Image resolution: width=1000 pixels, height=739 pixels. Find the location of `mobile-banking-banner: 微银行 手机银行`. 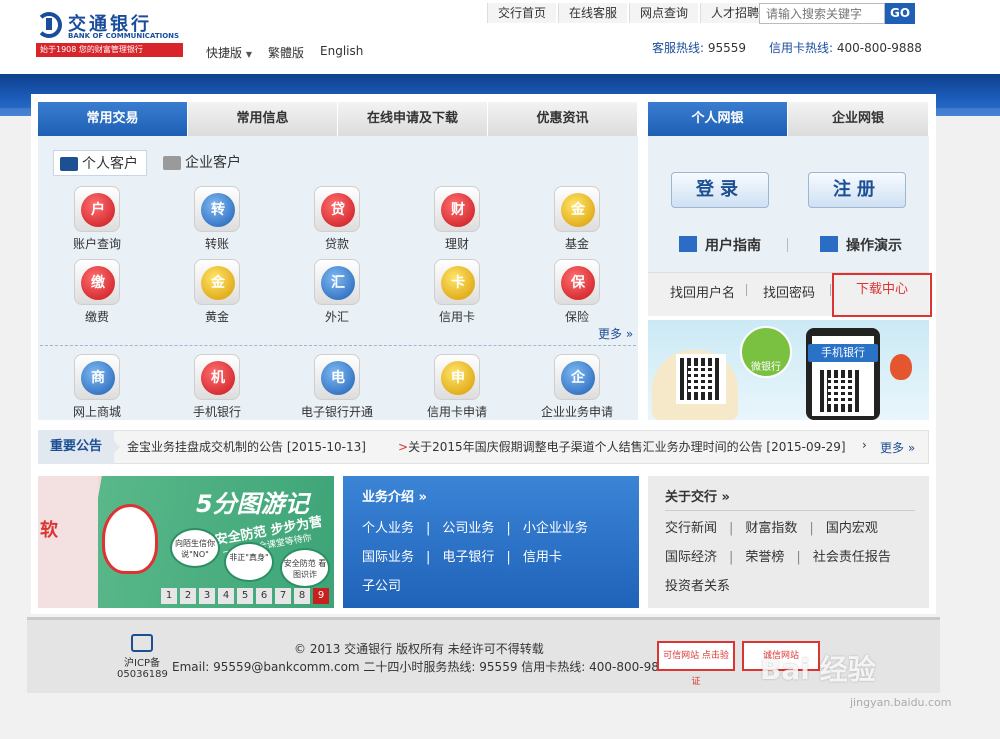

mobile-banking-banner: 微银行 手机银行 is located at coordinates (788, 370).